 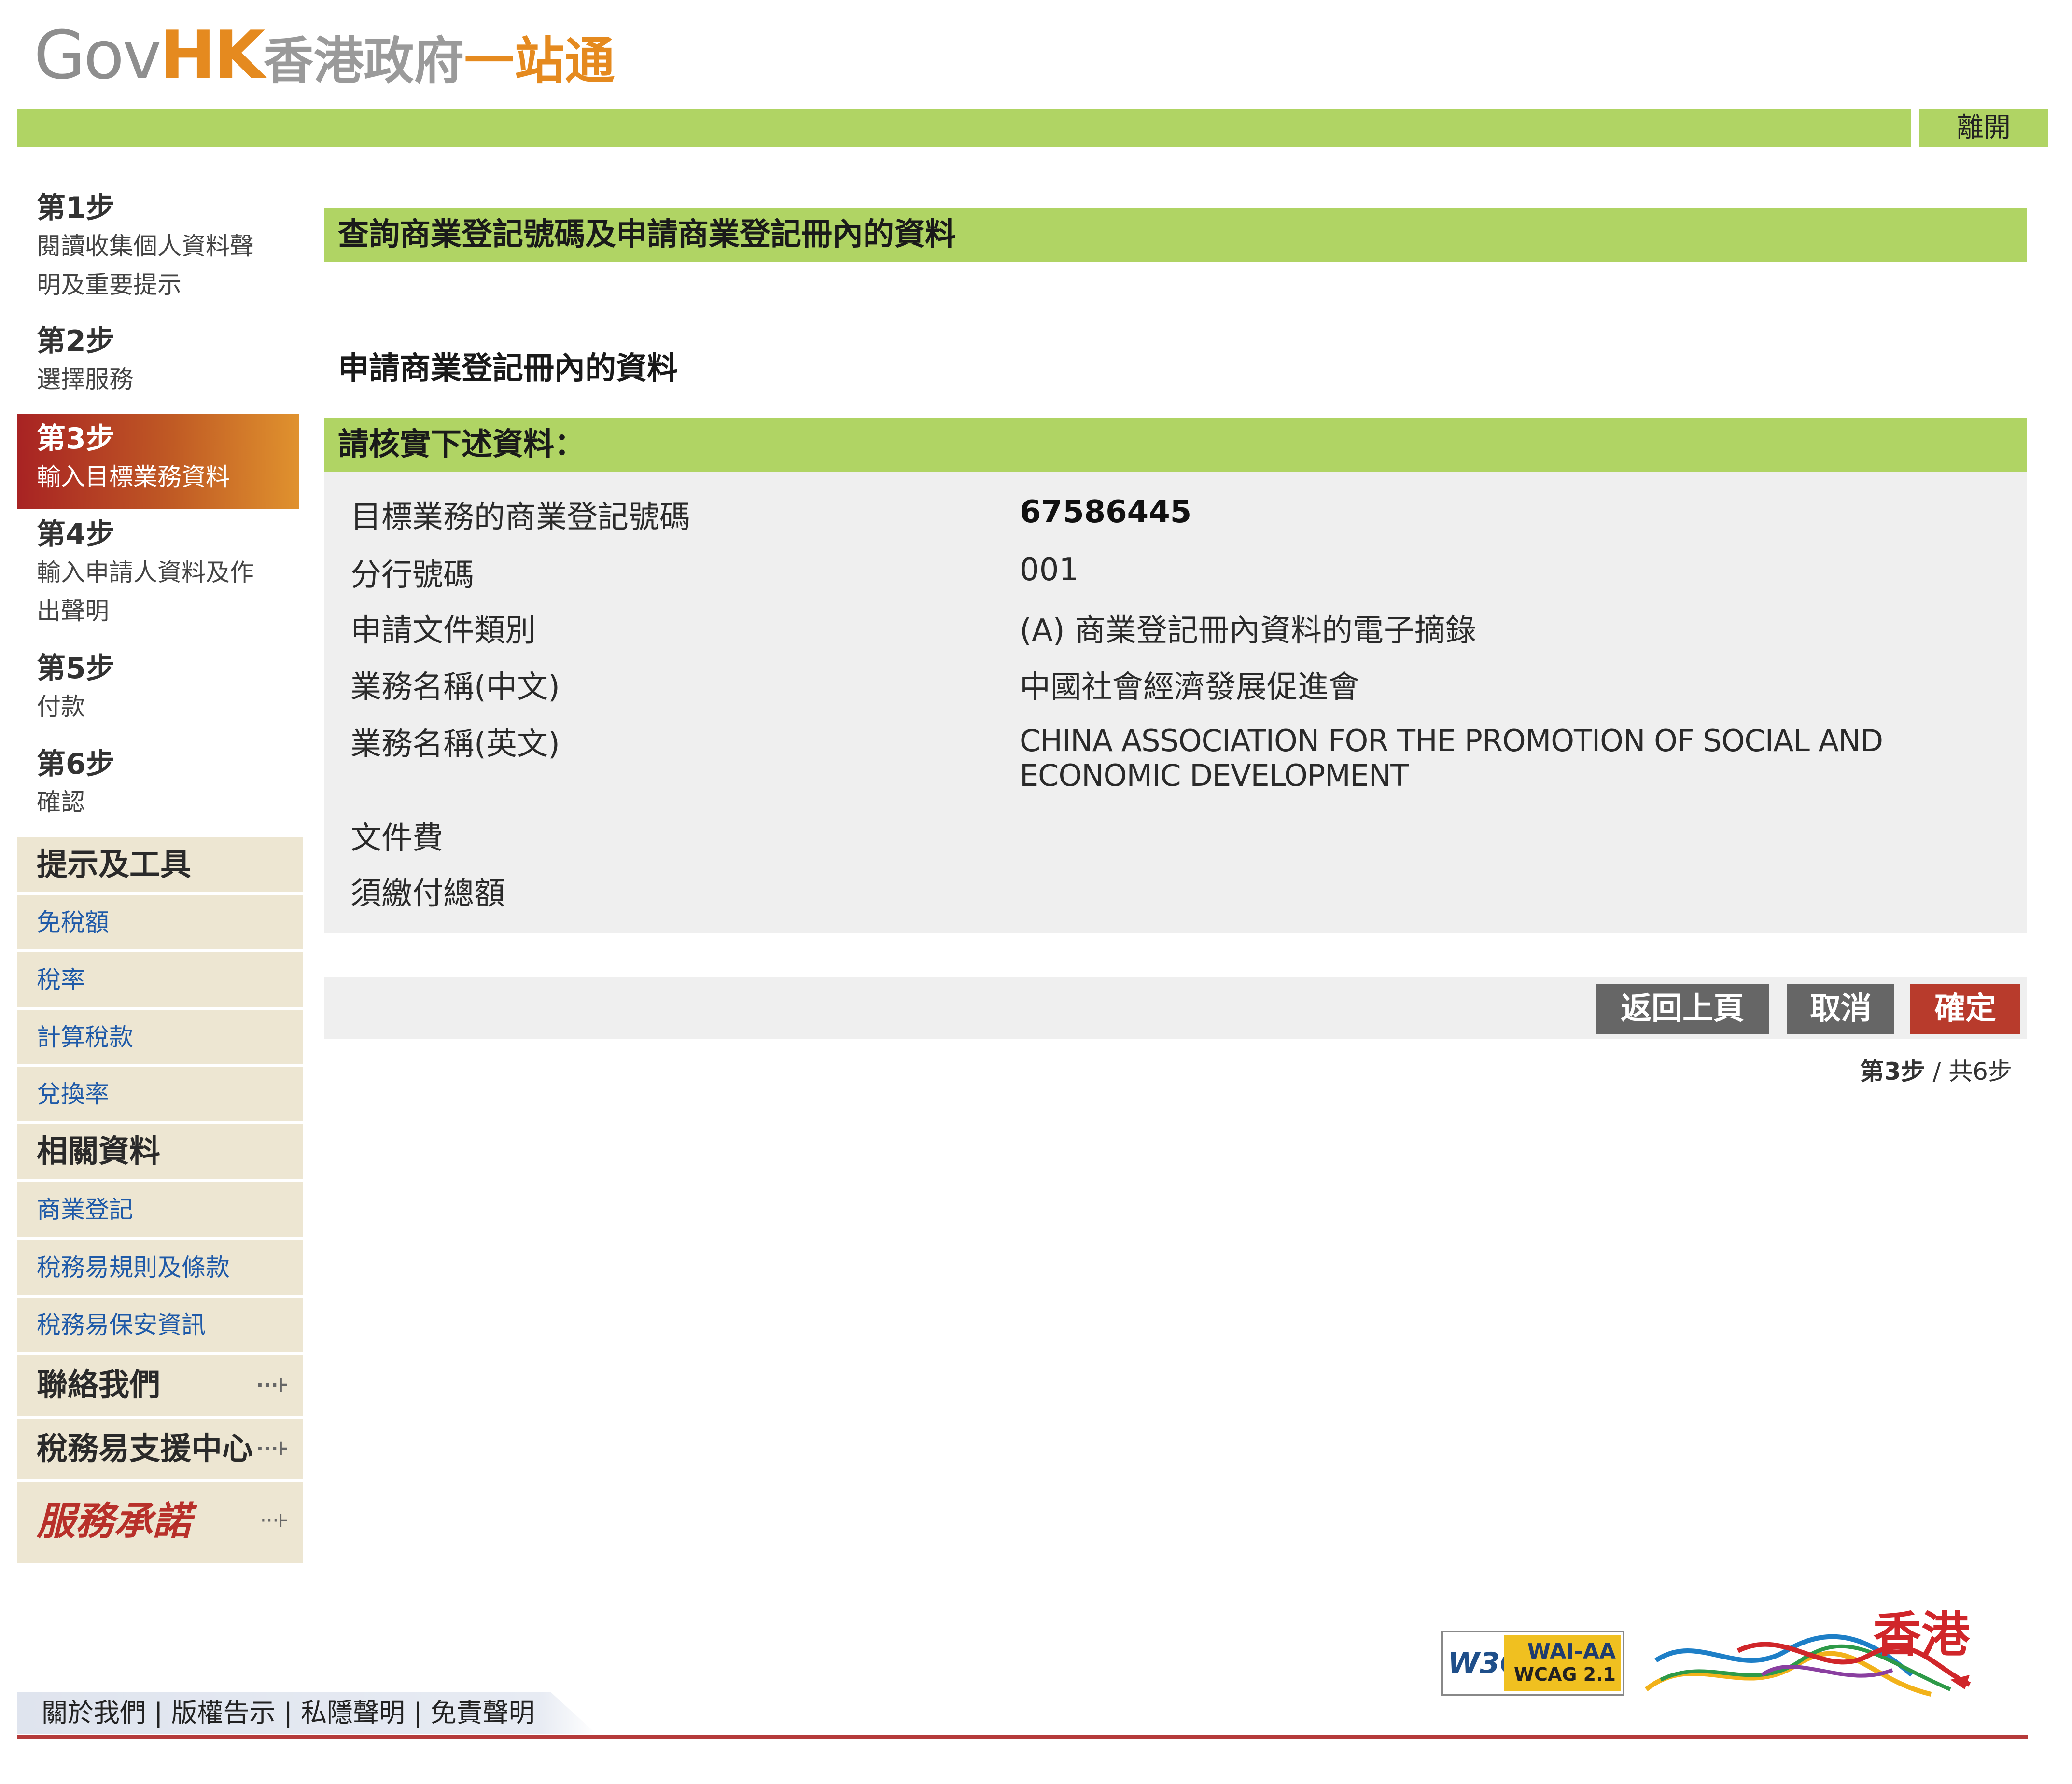 What do you see at coordinates (1049, 570) in the screenshot?
I see `value-branch-number: 001` at bounding box center [1049, 570].